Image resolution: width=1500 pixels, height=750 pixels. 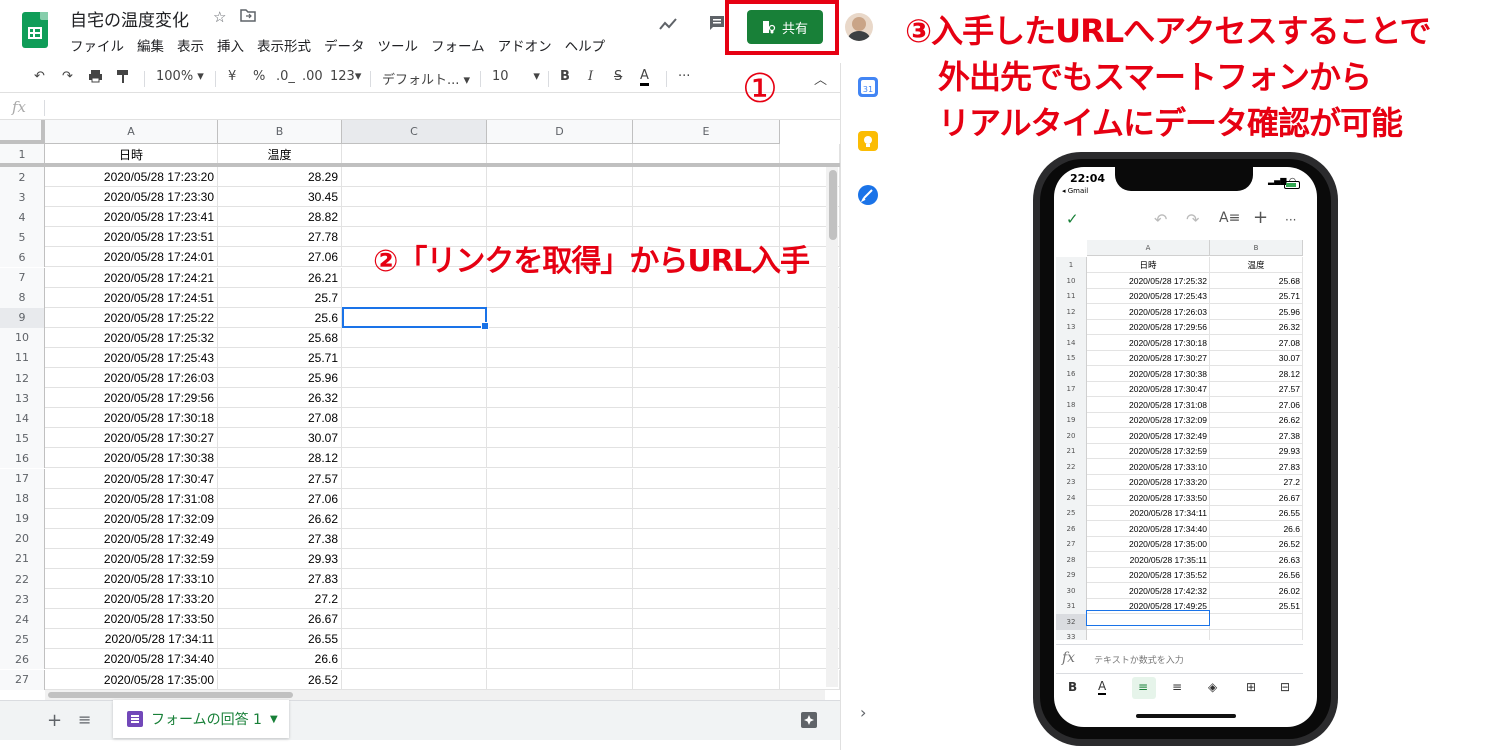 I want to click on cell-temperature: 26.55, so click(x=280, y=639).